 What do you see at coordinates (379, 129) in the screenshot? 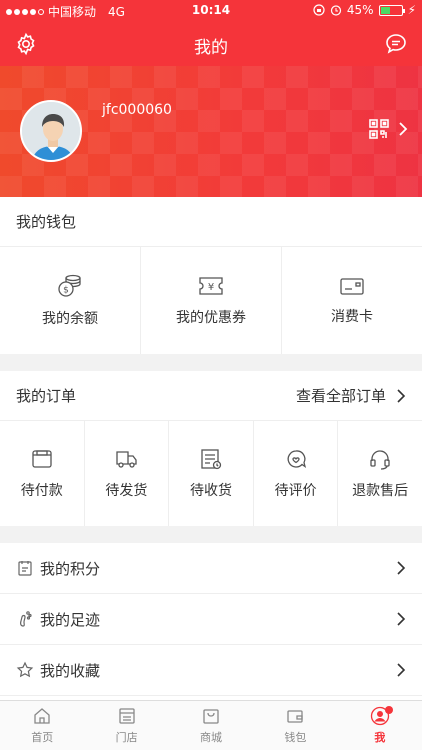
I see `qr-code-icon` at bounding box center [379, 129].